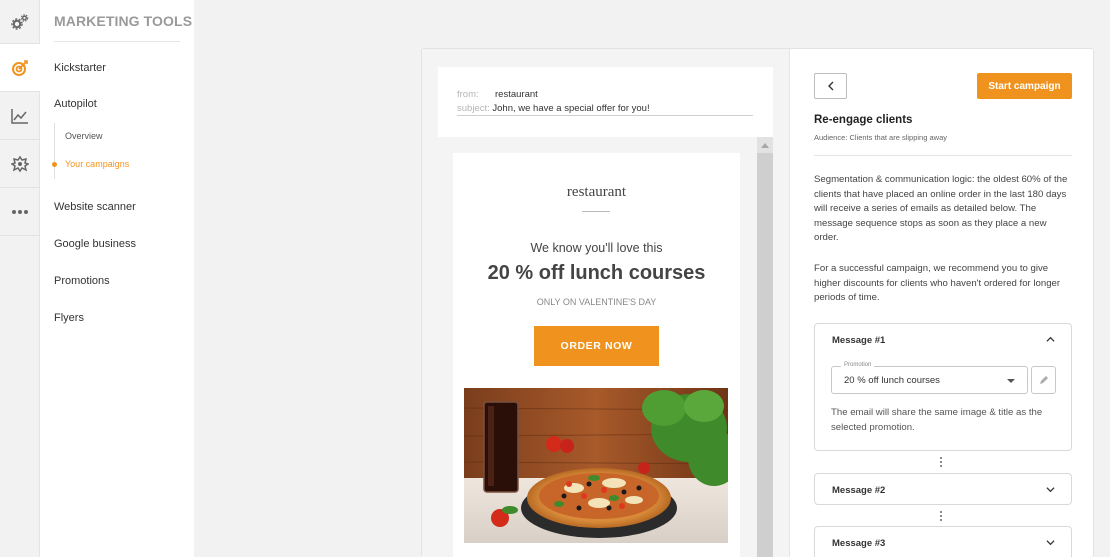 This screenshot has width=1110, height=557. I want to click on order-now-button: ORDER NOW, so click(596, 346).